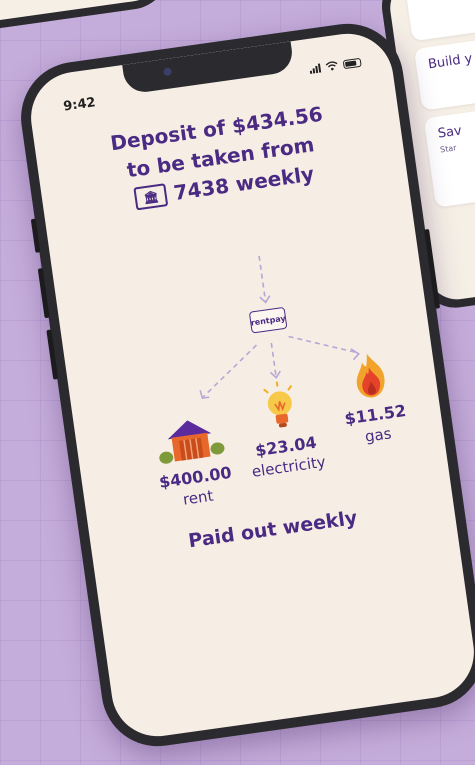 This screenshot has width=475, height=765. I want to click on flame-icon, so click(370, 375).